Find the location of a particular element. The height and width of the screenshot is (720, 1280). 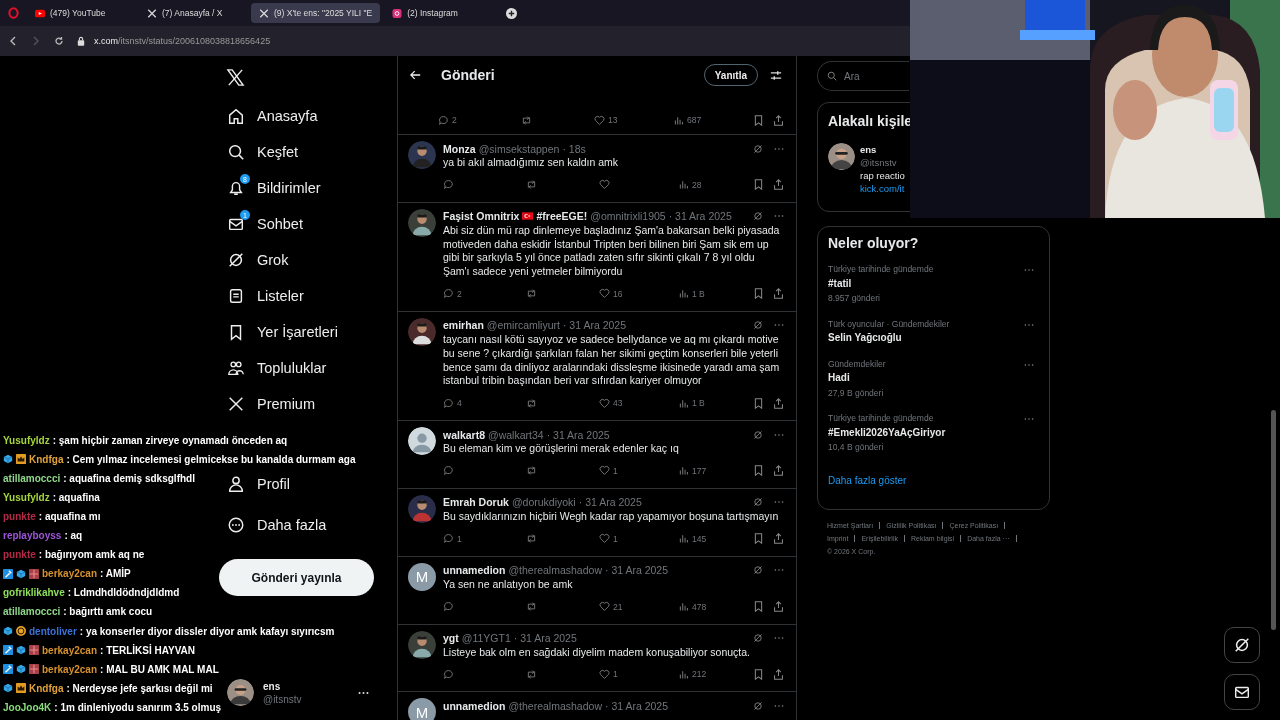

author-name: walkart8 is located at coordinates (464, 434).